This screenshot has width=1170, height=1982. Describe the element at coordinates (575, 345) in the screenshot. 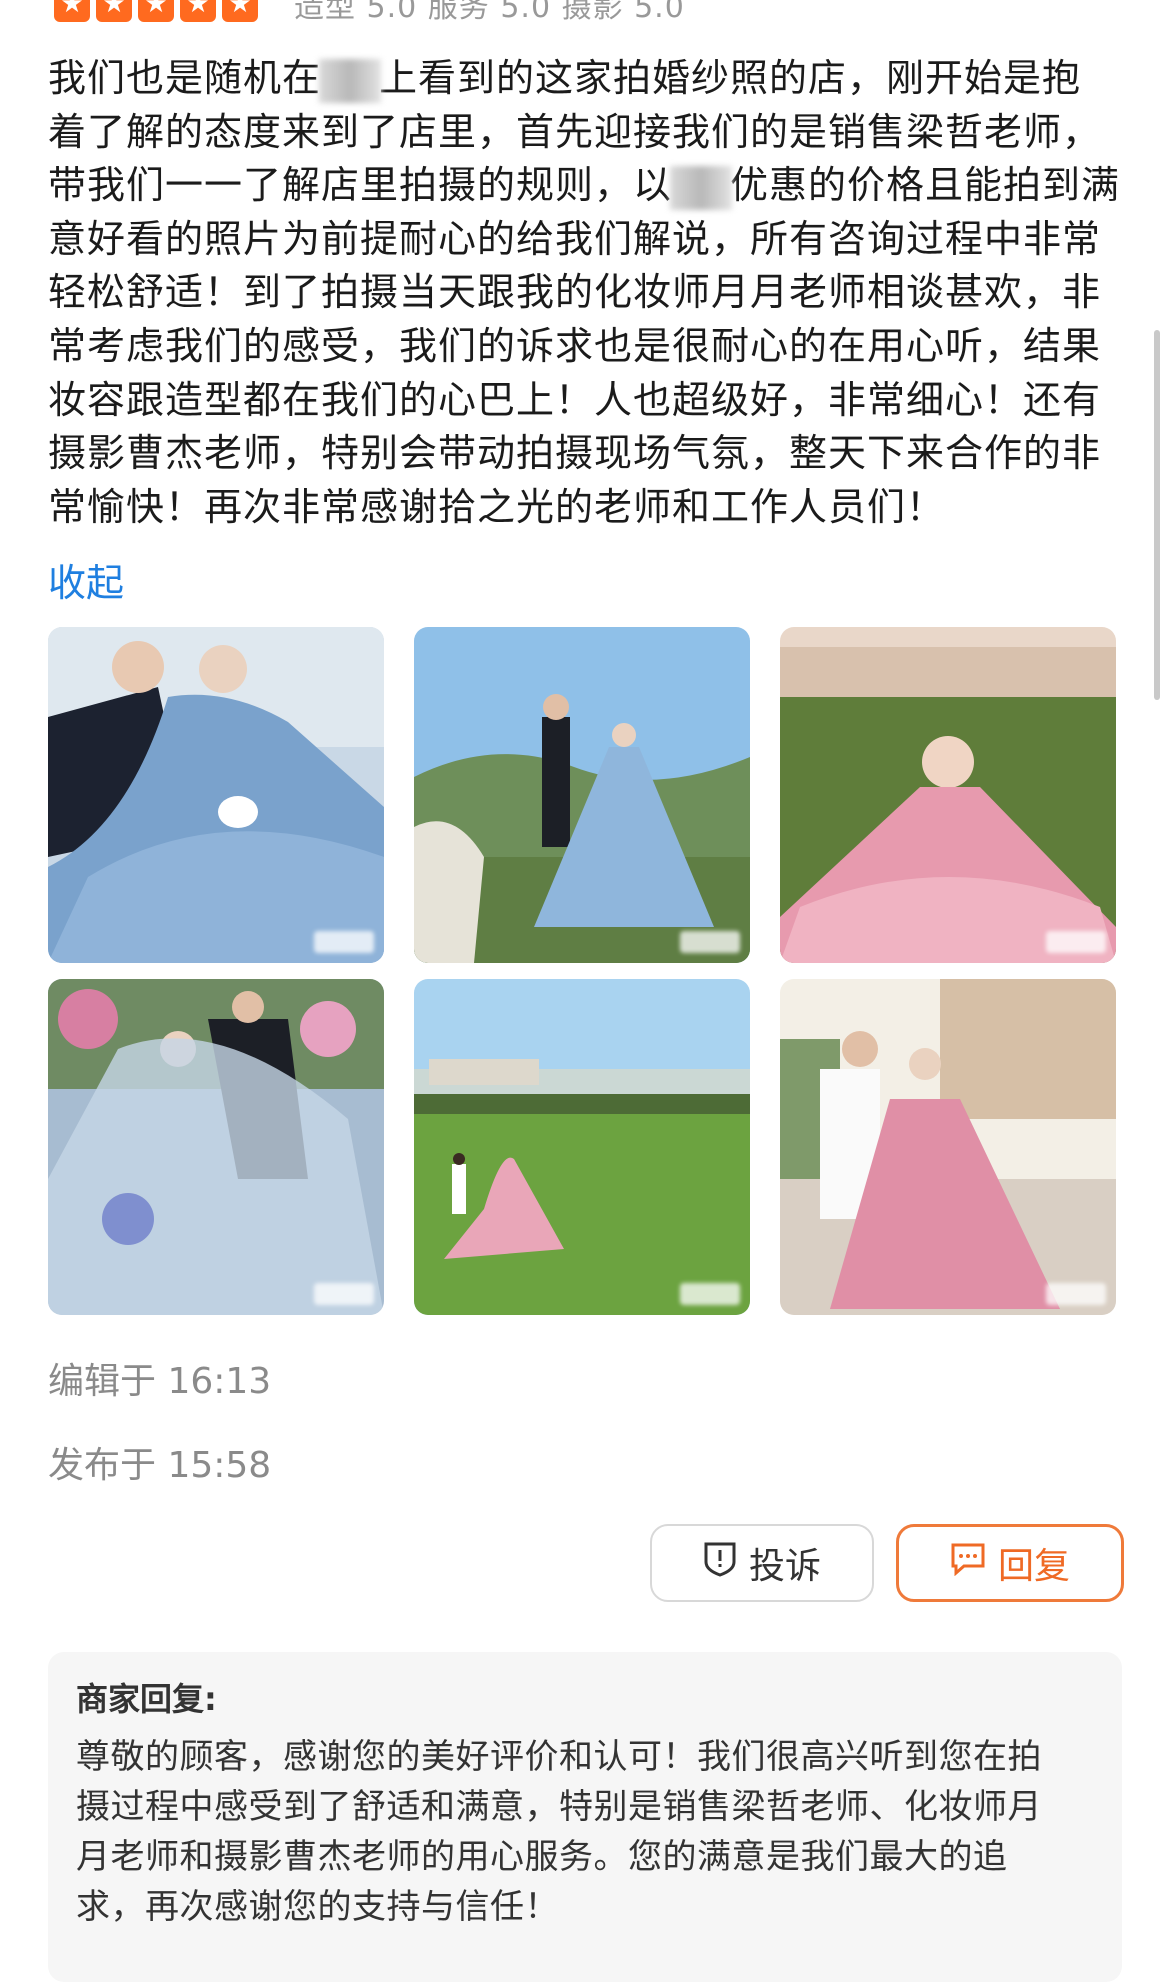

I see `review-line: 常考虑我们的感受，我们的诉求也是很耐心的在用心听，结果` at that location.